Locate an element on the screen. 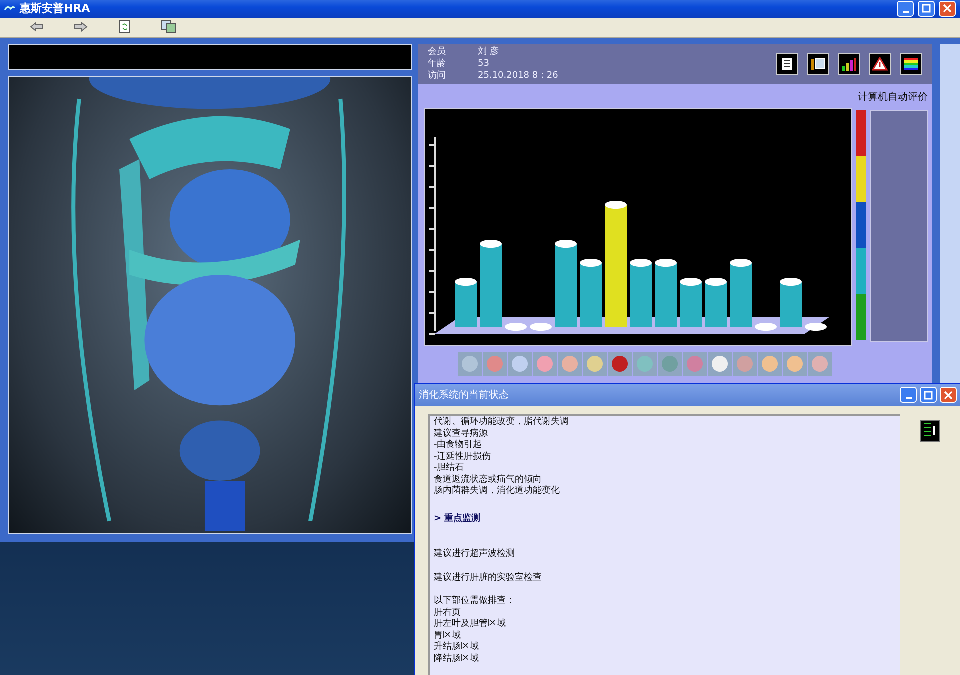  list-button is located at coordinates (818, 63).